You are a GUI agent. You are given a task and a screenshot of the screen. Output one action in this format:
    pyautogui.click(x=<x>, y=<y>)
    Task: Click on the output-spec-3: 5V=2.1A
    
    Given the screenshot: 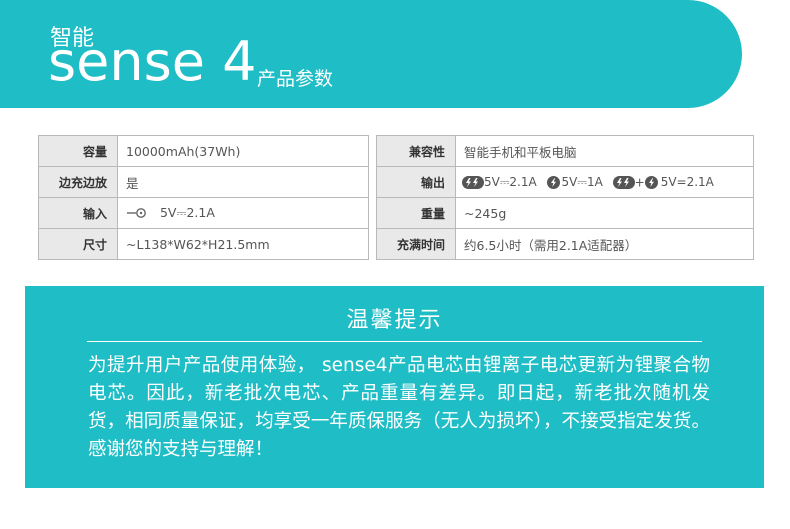 What is the action you would take?
    pyautogui.click(x=687, y=182)
    